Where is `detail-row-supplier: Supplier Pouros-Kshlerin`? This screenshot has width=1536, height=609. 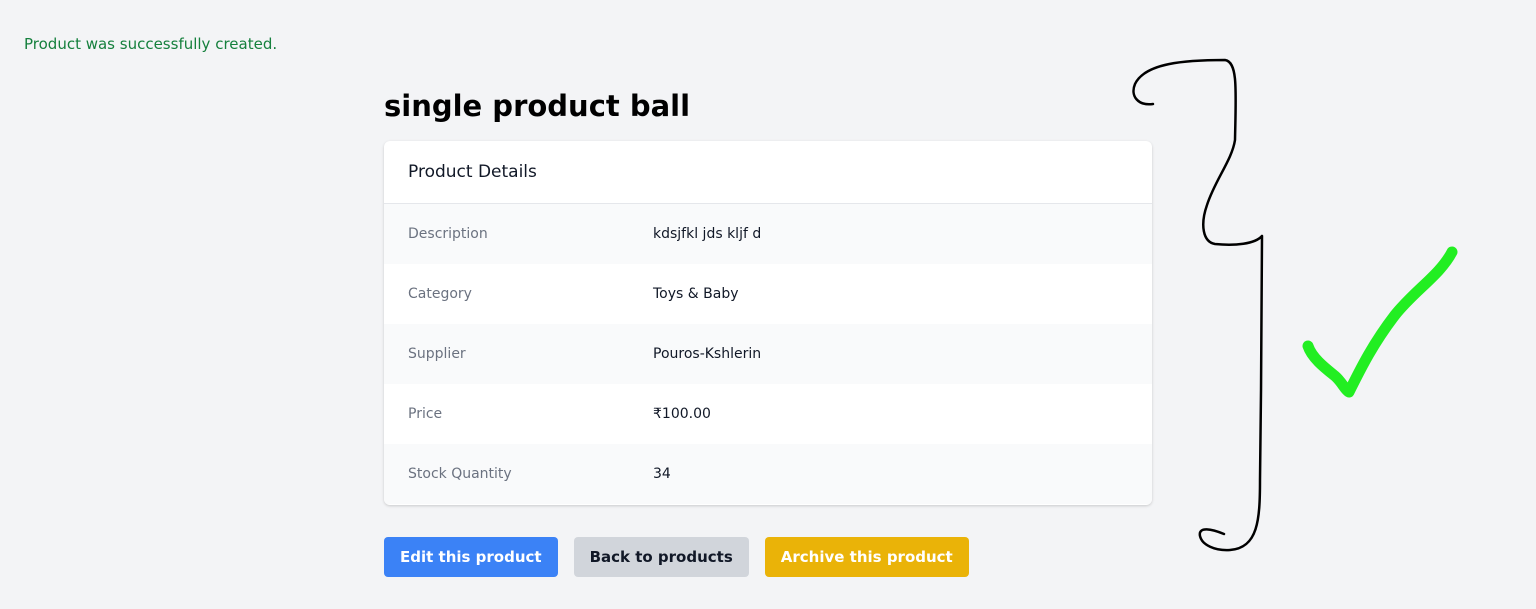
detail-row-supplier: Supplier Pouros-Kshlerin is located at coordinates (768, 354).